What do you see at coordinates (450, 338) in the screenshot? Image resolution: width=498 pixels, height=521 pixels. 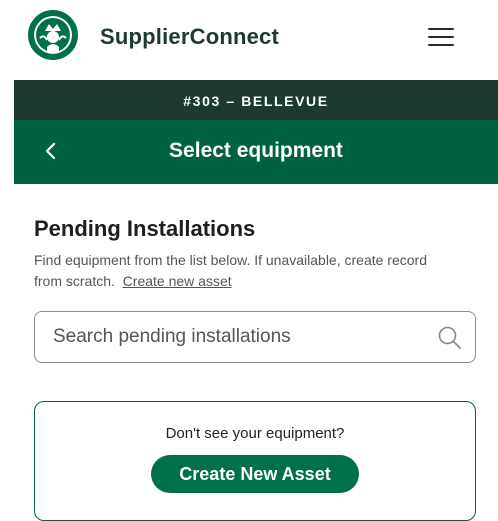 I see `search-icon` at bounding box center [450, 338].